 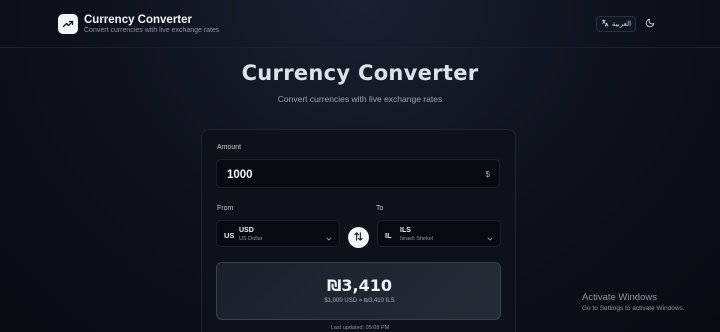 I want to click on activate-windows-subtitle: Go to Settings to activate Windows., so click(x=633, y=308).